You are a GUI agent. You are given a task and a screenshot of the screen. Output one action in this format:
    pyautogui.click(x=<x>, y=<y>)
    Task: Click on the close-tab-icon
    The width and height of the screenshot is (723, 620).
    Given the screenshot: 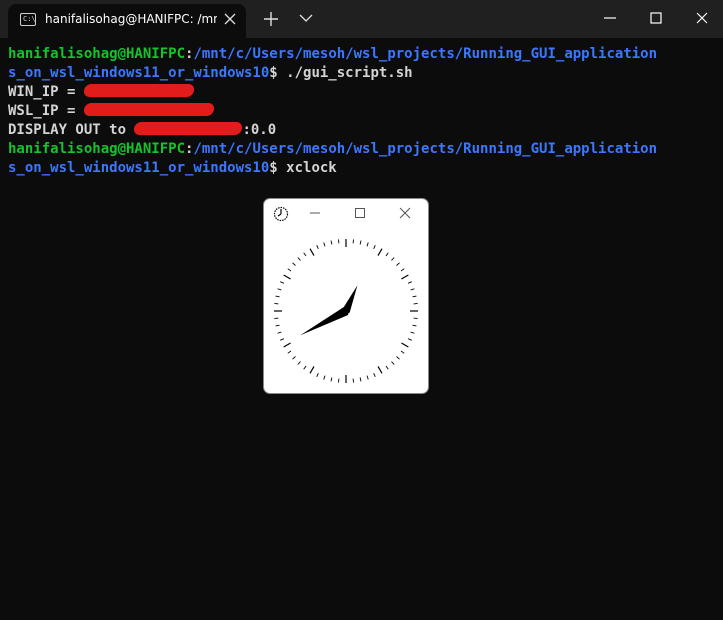 What is the action you would take?
    pyautogui.click(x=230, y=19)
    